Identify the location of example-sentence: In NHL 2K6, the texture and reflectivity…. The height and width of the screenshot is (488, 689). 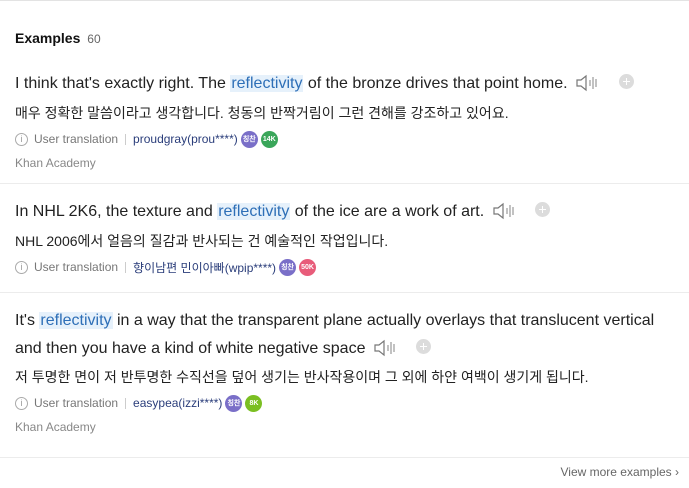
(345, 213).